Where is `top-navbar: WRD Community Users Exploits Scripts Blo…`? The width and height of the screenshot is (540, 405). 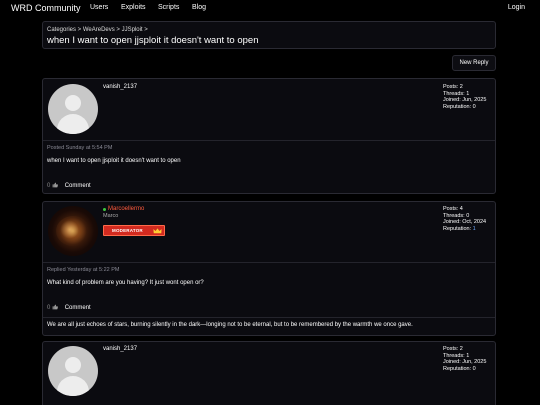
top-navbar: WRD Community Users Exploits Scripts Blo… is located at coordinates (270, 7).